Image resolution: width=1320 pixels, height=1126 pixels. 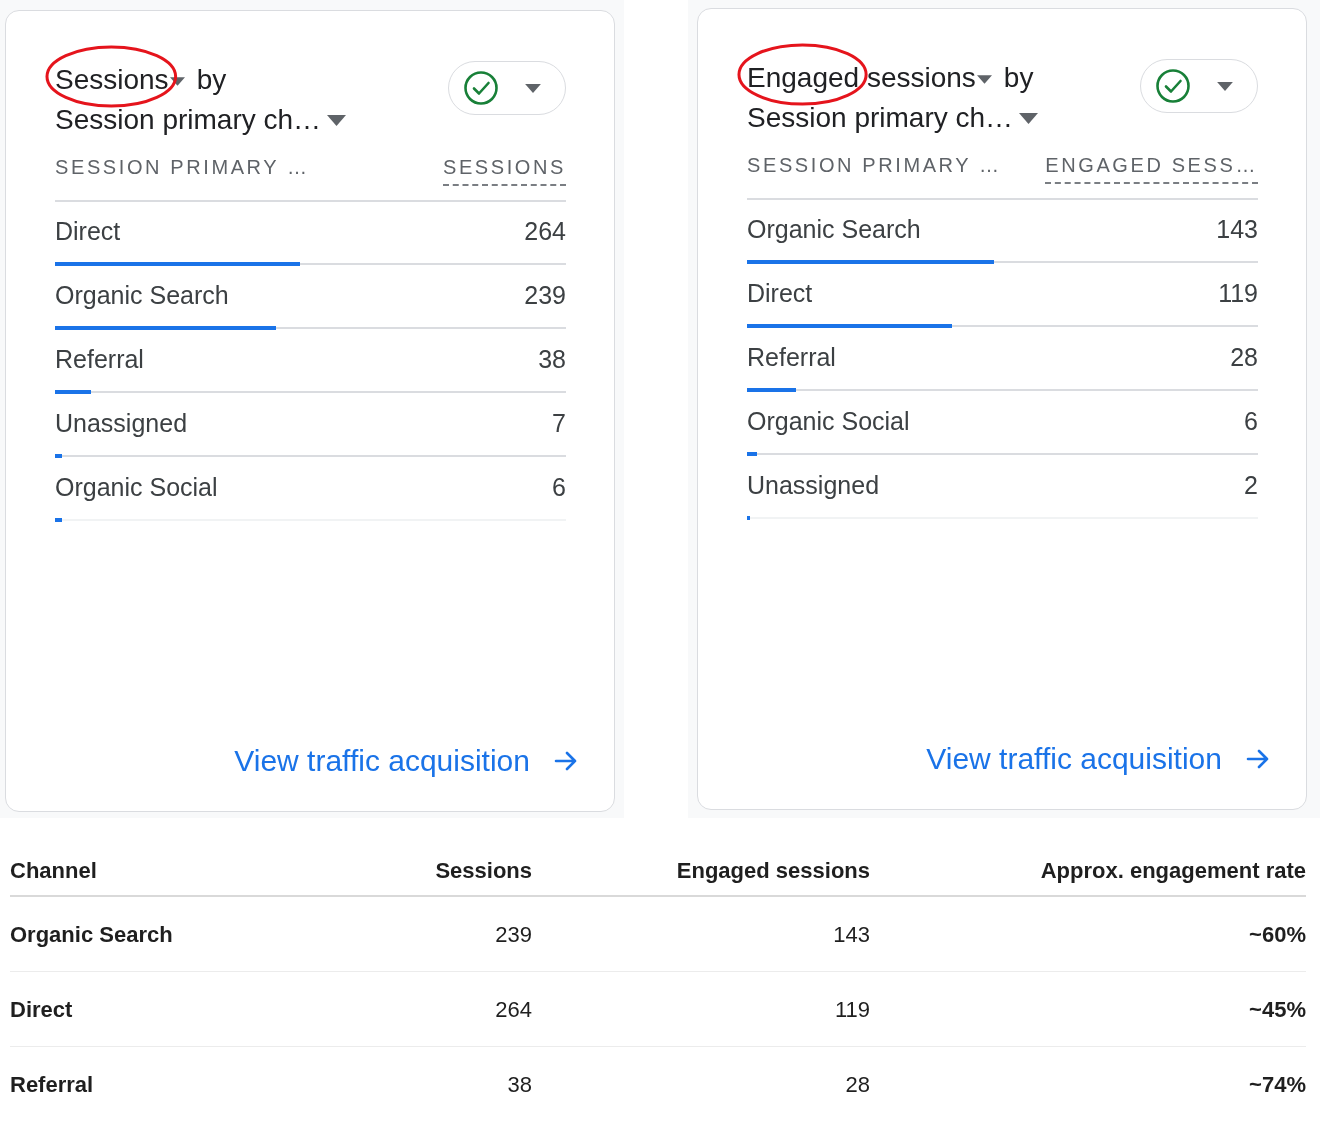 What do you see at coordinates (1237, 230) in the screenshot?
I see `metric-value: 143` at bounding box center [1237, 230].